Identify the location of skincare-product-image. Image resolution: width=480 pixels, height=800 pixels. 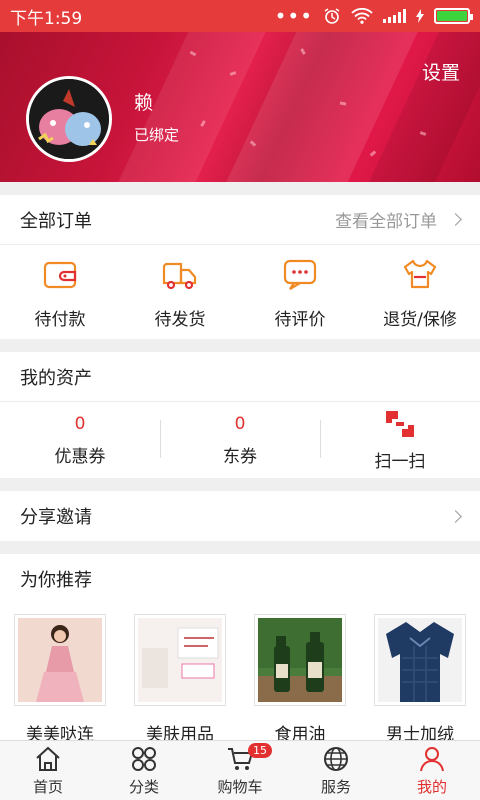
(180, 660).